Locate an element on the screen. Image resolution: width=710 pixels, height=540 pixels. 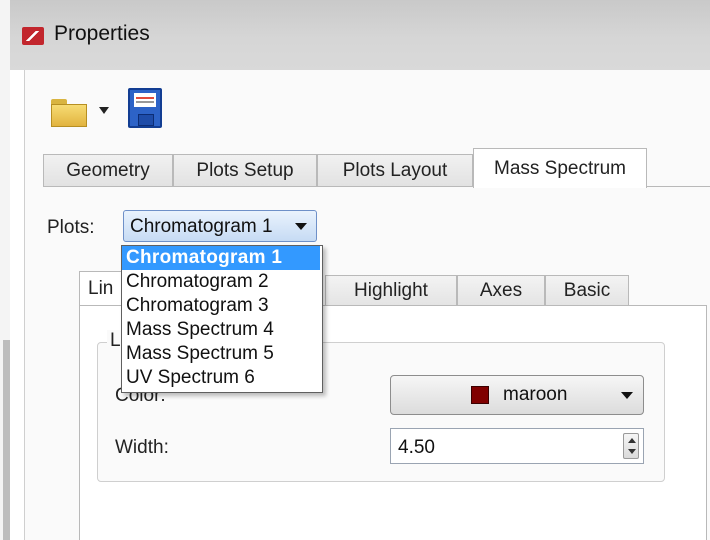
color-value: maroon is located at coordinates (535, 394).